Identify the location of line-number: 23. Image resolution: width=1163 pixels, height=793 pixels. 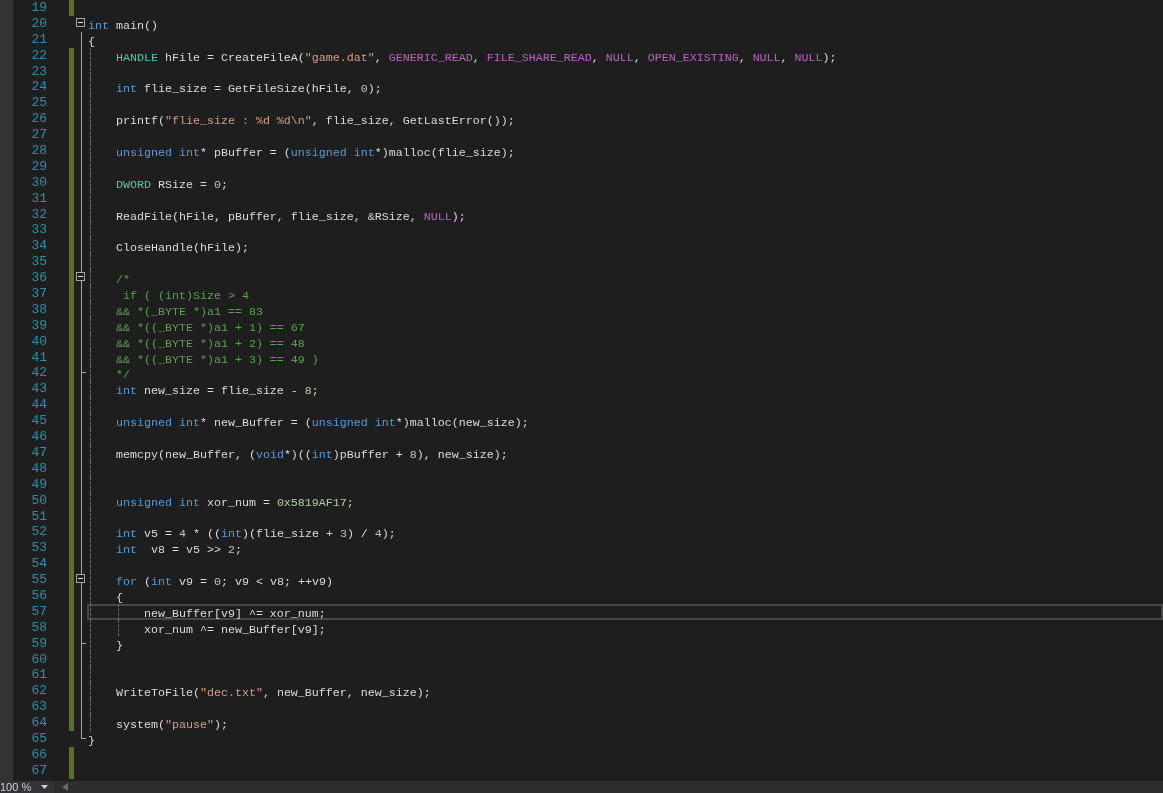
(38, 71).